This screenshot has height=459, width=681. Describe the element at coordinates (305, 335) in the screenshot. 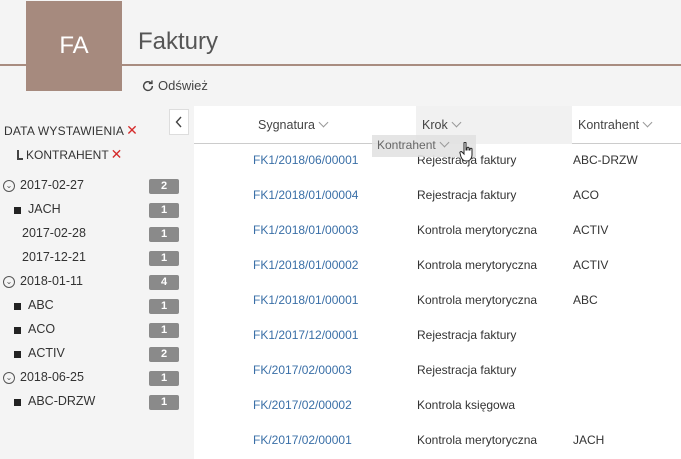

I see `signature-link: FK1/2017/12/00001` at that location.